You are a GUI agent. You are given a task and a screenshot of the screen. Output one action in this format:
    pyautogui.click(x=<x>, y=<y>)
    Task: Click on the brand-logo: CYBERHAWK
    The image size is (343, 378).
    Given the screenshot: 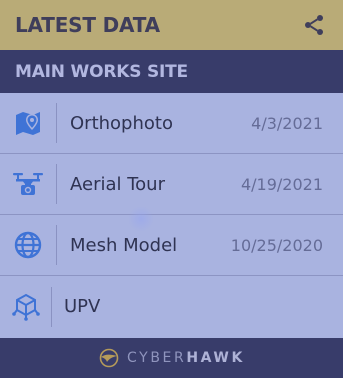 What is the action you would take?
    pyautogui.click(x=171, y=358)
    